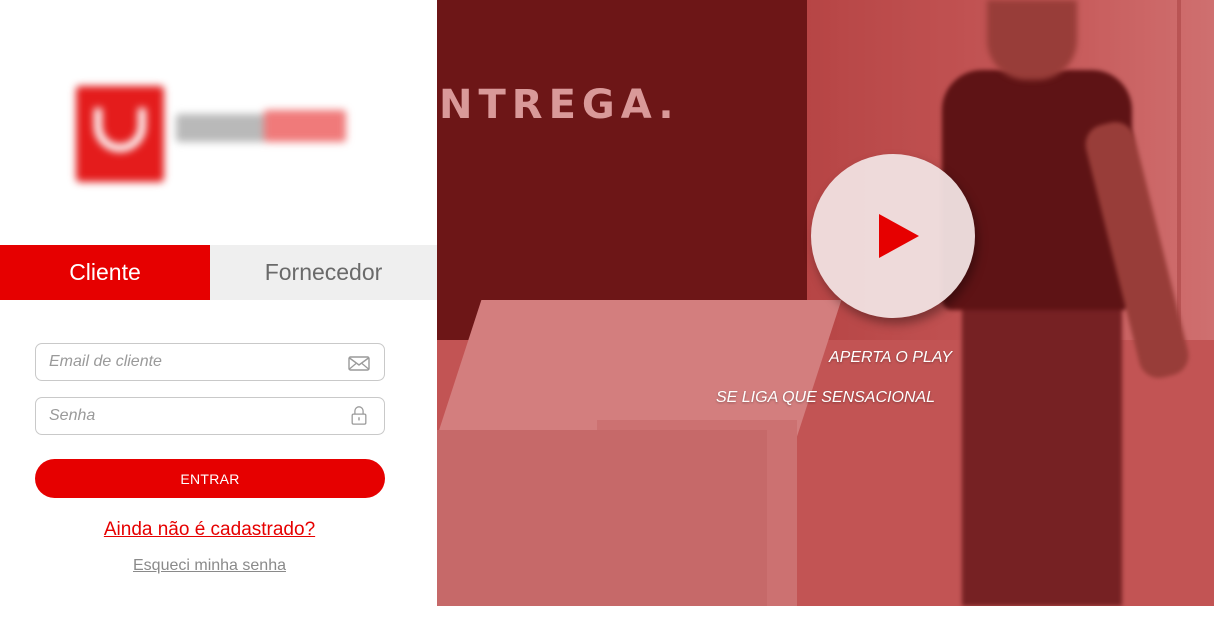 The image size is (1214, 624). I want to click on video-caption-line2: SE LIGA QUE SENSACIONAL, so click(825, 397).